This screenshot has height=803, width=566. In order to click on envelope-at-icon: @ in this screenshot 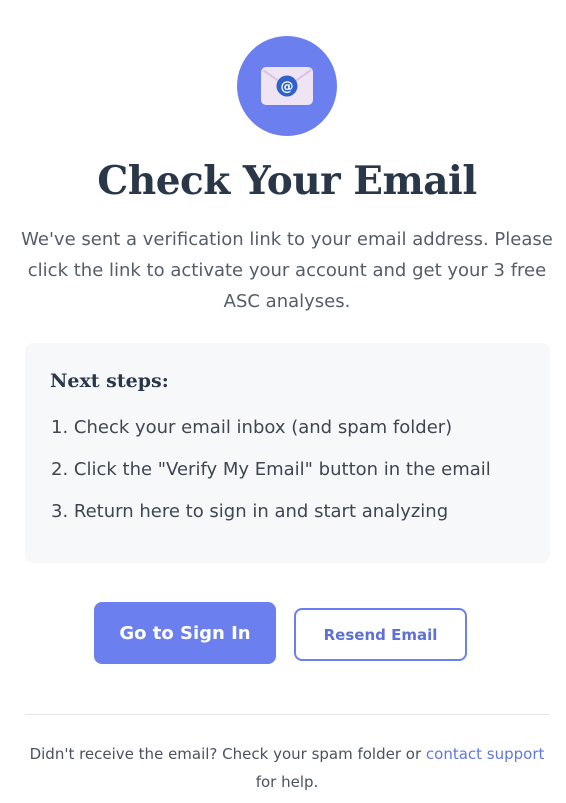, I will do `click(287, 86)`.